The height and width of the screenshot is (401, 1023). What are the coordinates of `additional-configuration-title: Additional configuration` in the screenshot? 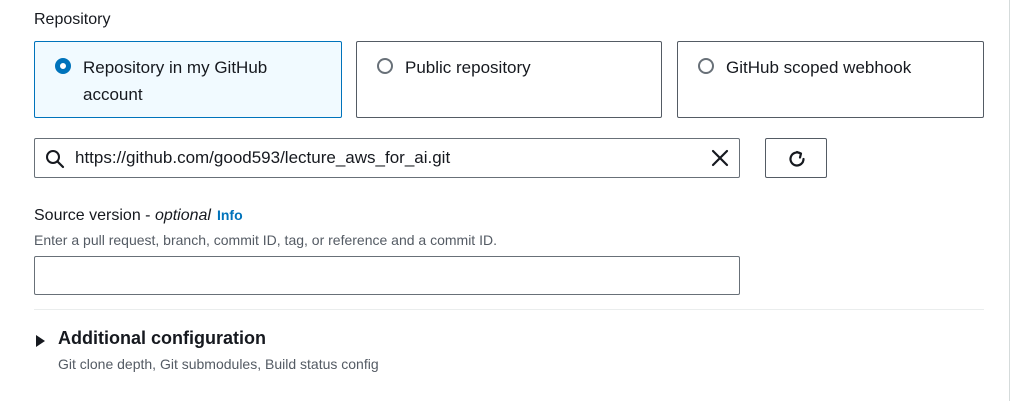 It's located at (162, 338).